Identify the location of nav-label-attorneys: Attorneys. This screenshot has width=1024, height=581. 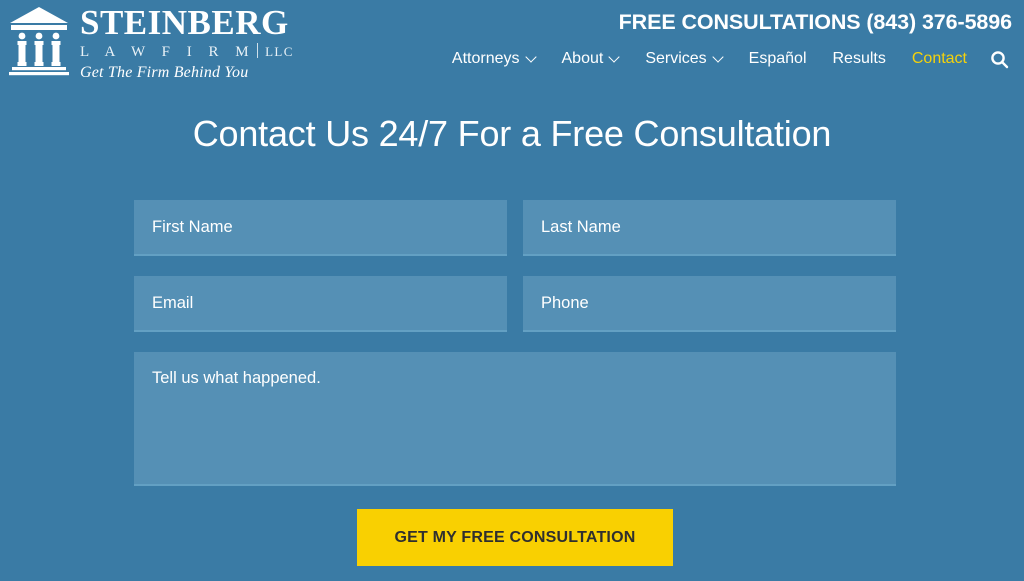
(485, 58).